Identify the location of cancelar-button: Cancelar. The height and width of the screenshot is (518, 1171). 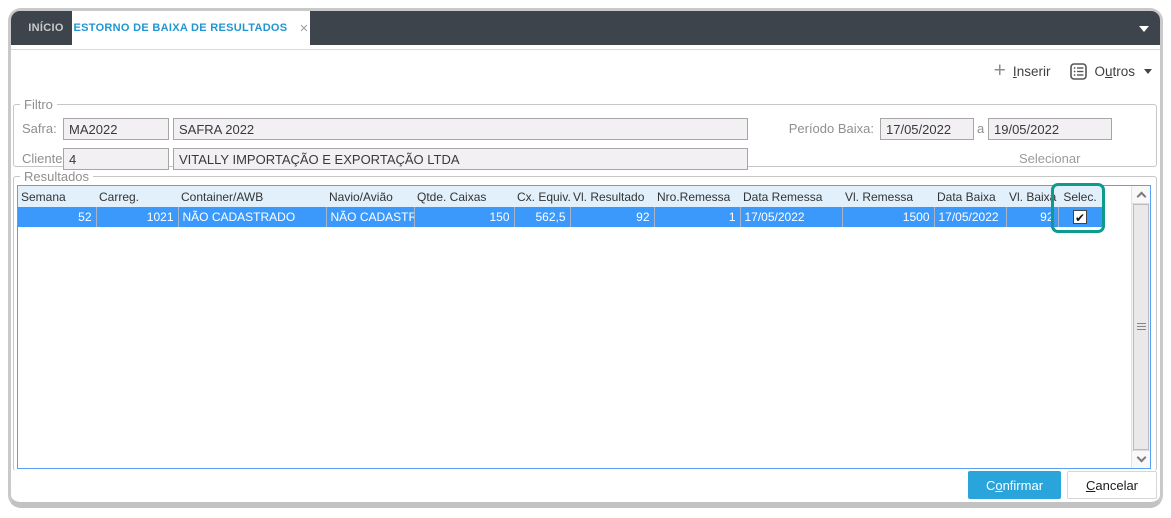
(1112, 485).